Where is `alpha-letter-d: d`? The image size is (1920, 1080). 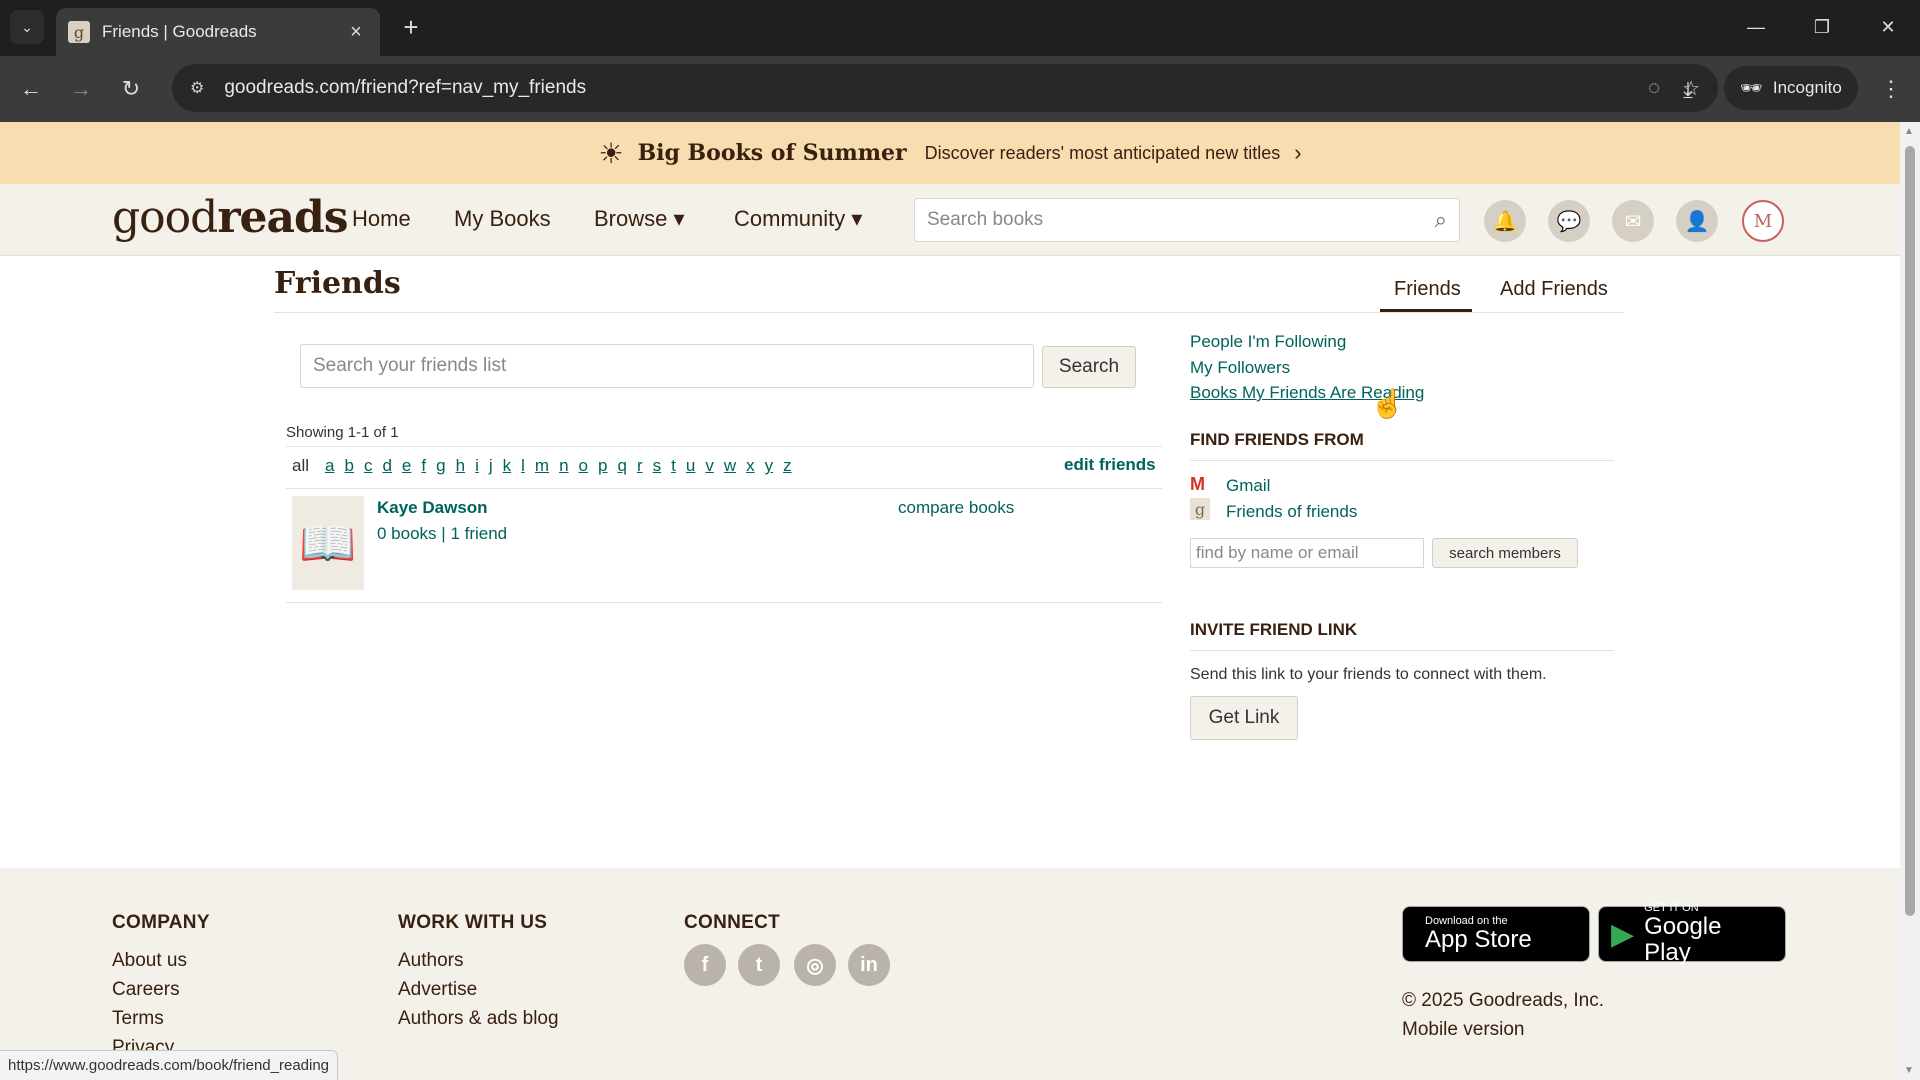 alpha-letter-d: d is located at coordinates (386, 466).